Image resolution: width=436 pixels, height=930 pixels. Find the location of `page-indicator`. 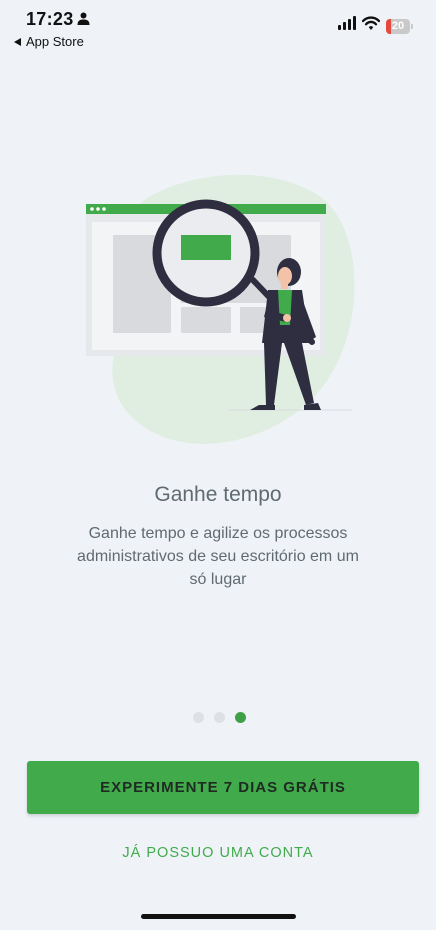

page-indicator is located at coordinates (219, 717).